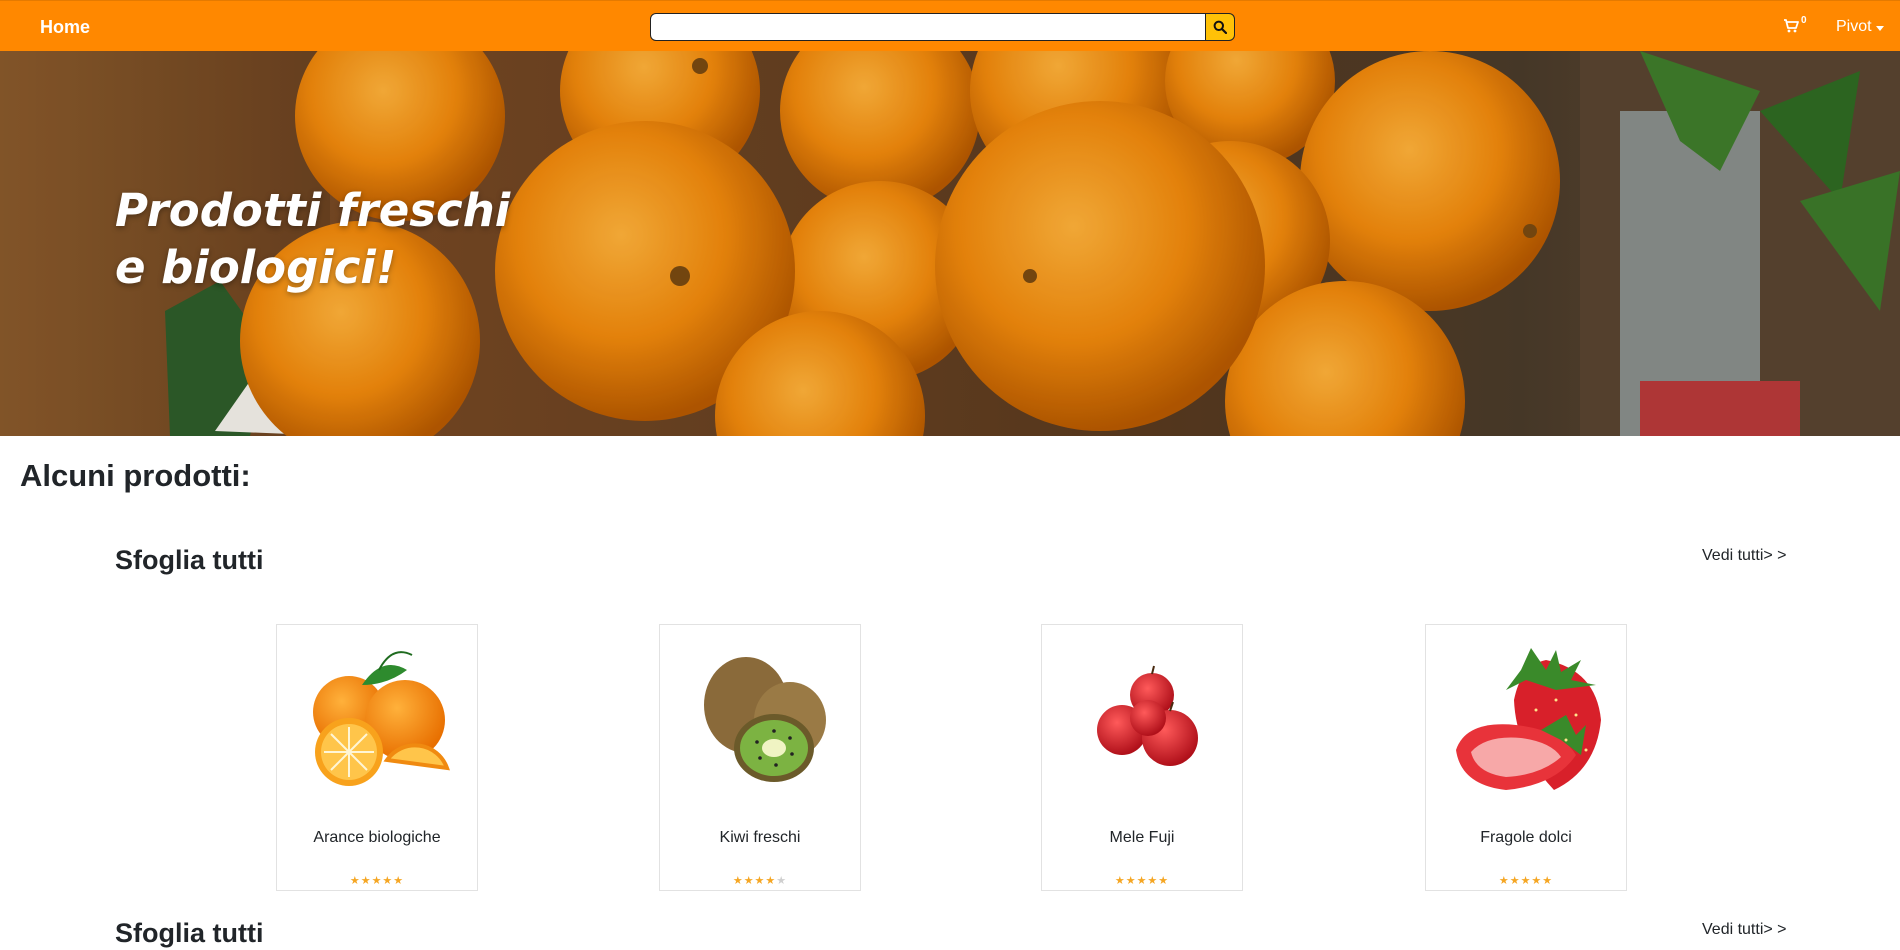 This screenshot has height=950, width=1900. I want to click on search-input, so click(928, 27).